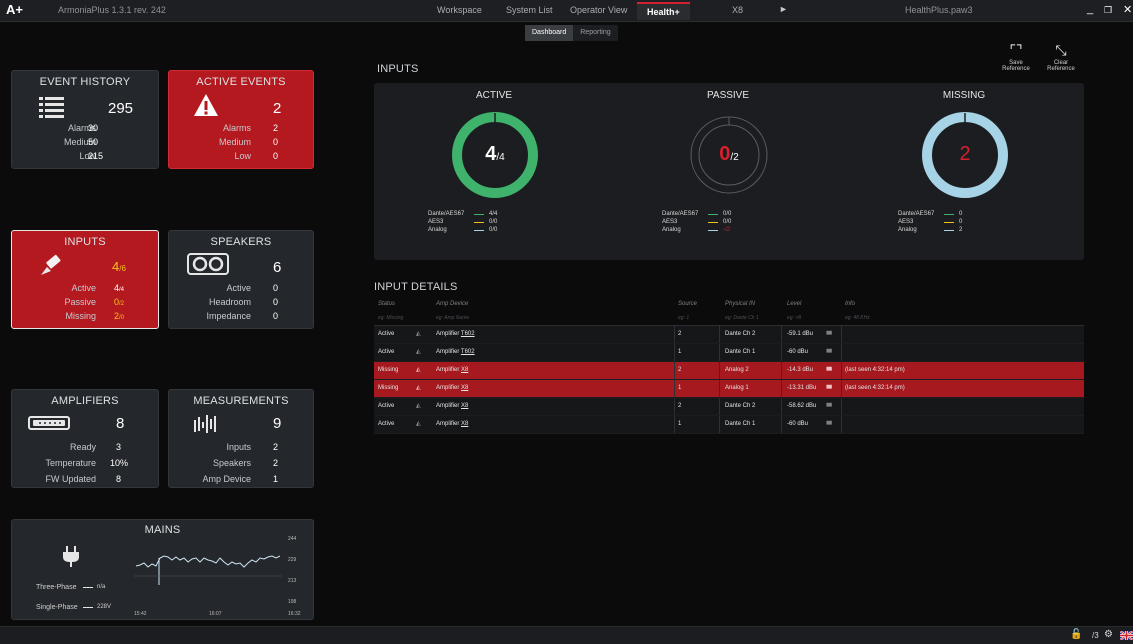  I want to click on tile-title: EVENT HISTORY, so click(85, 82).